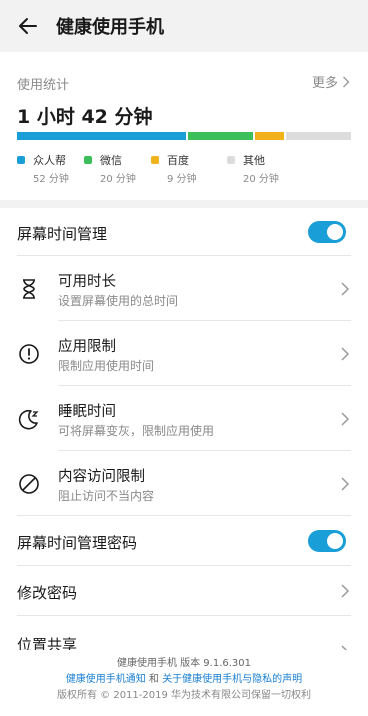 The image size is (368, 716). What do you see at coordinates (87, 347) in the screenshot?
I see `app-limits-title: 应用限制` at bounding box center [87, 347].